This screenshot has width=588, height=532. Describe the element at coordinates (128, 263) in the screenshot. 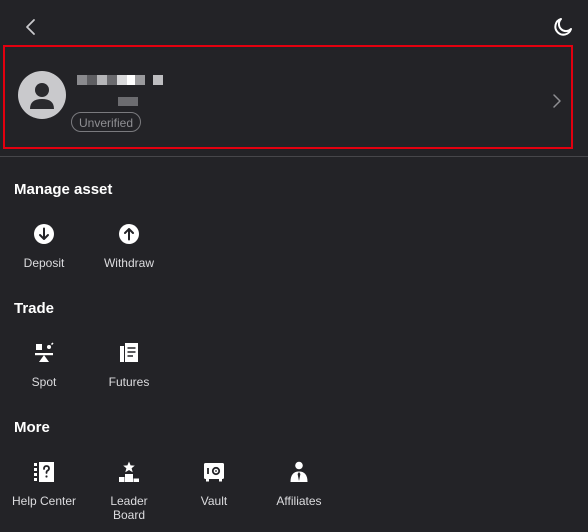

I see `withdraw-label: Withdraw` at that location.